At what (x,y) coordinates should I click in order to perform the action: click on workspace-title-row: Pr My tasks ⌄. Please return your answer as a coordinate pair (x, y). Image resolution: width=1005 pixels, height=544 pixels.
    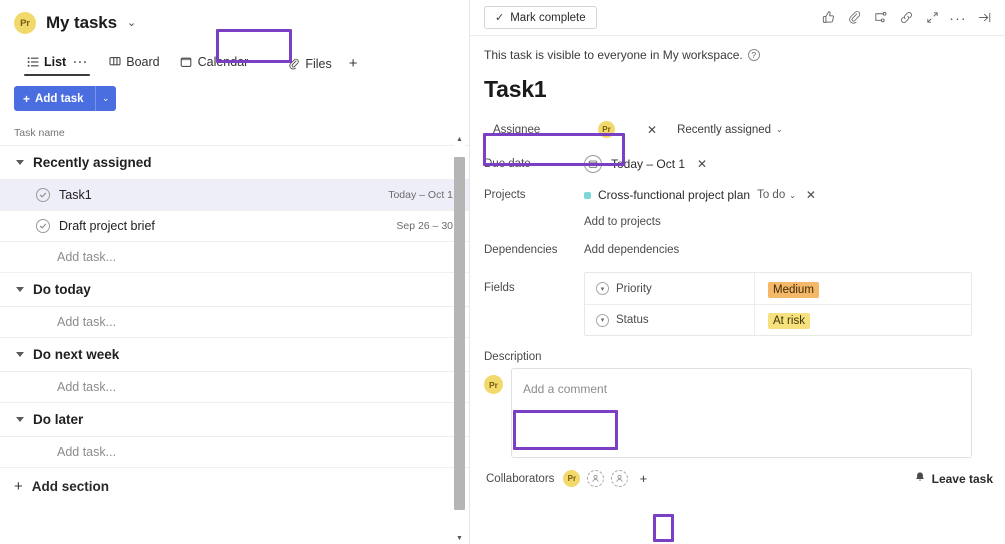
    Looking at the image, I should click on (241, 23).